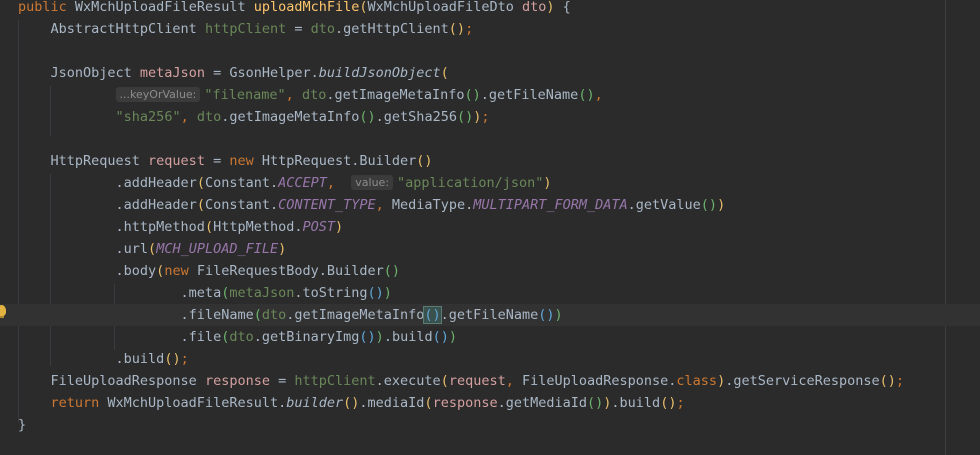  Describe the element at coordinates (290, 271) in the screenshot. I see `code-token: FileRequestBody.Builder` at that location.